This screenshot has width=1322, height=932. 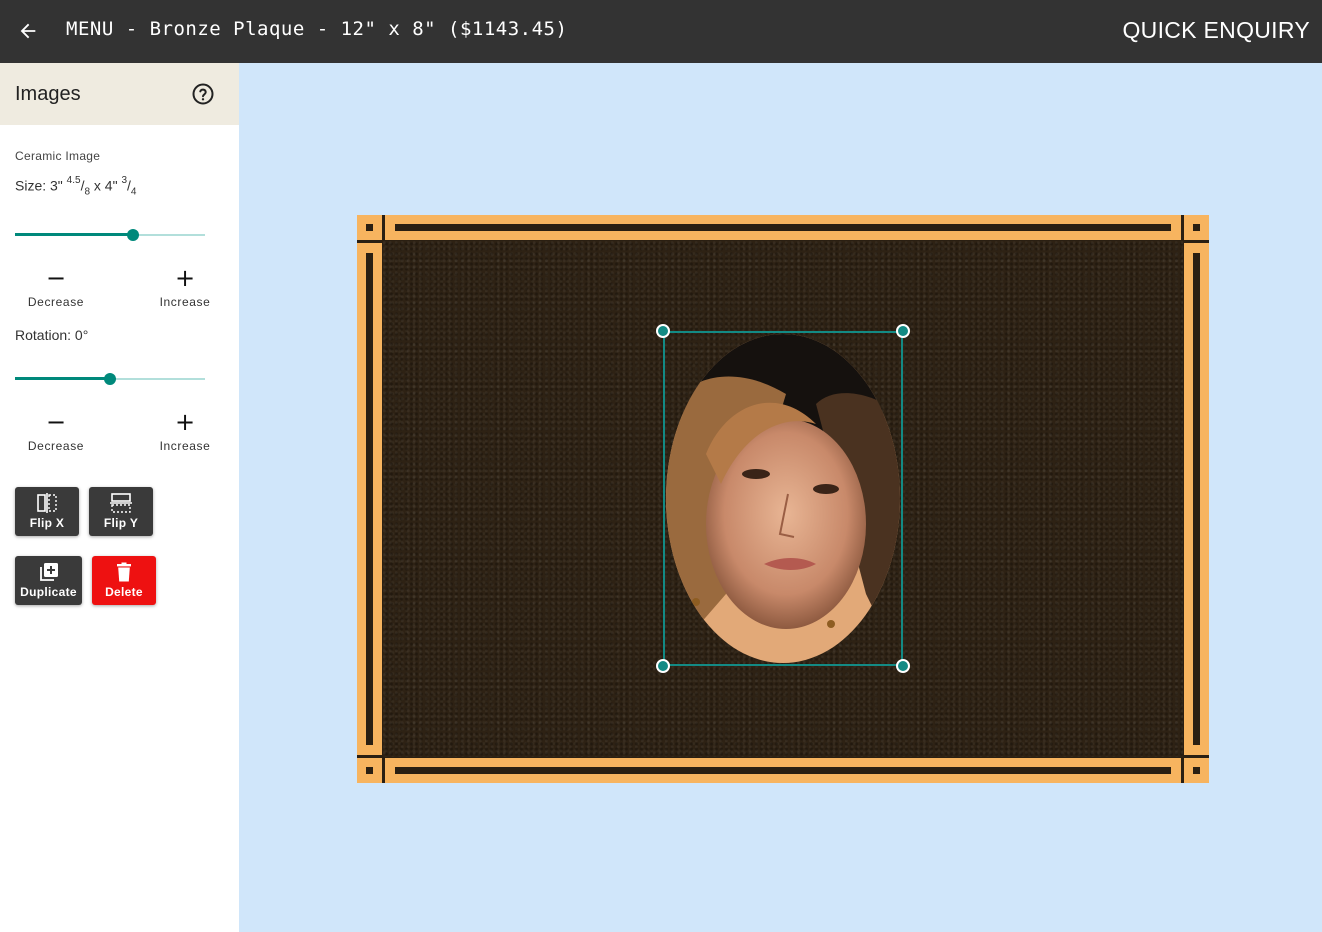 What do you see at coordinates (58, 156) in the screenshot?
I see `section-label: Ceramic Image` at bounding box center [58, 156].